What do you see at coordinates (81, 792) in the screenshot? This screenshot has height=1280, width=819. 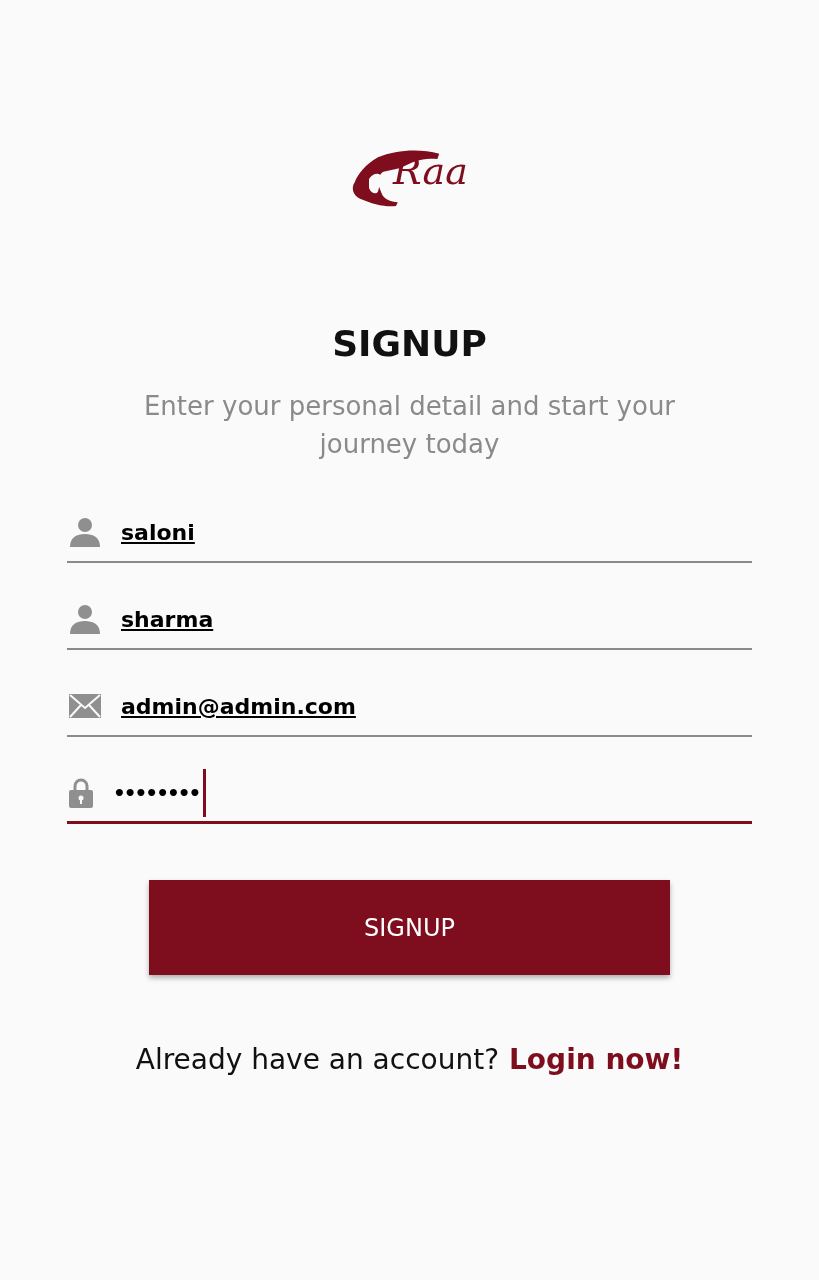 I see `lock-icon` at bounding box center [81, 792].